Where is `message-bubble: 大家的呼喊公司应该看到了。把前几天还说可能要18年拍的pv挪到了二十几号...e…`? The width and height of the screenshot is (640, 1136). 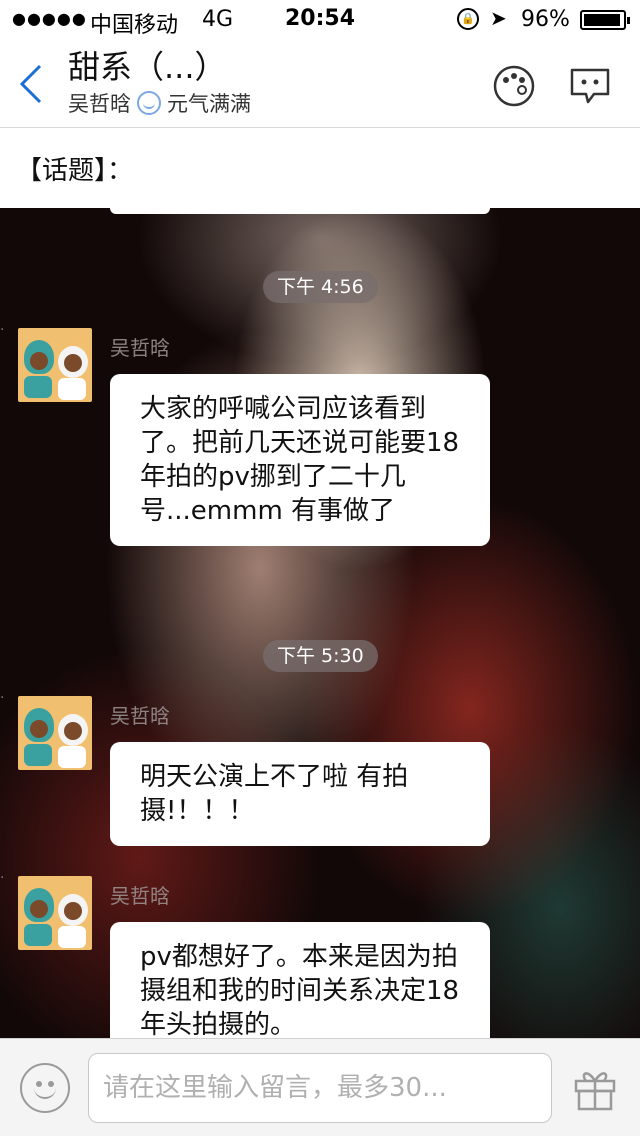 message-bubble: 大家的呼喊公司应该看到了。把前几天还说可能要18年拍的pv挪到了二十几号...e… is located at coordinates (300, 460).